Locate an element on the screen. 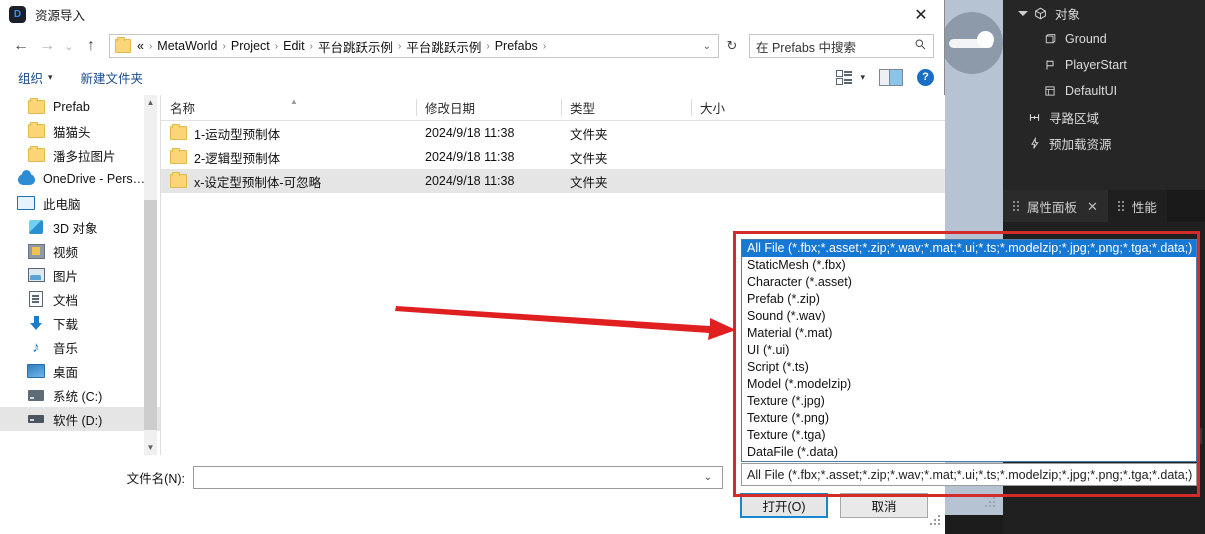 The image size is (1205, 534). folder-icon is located at coordinates (123, 45).